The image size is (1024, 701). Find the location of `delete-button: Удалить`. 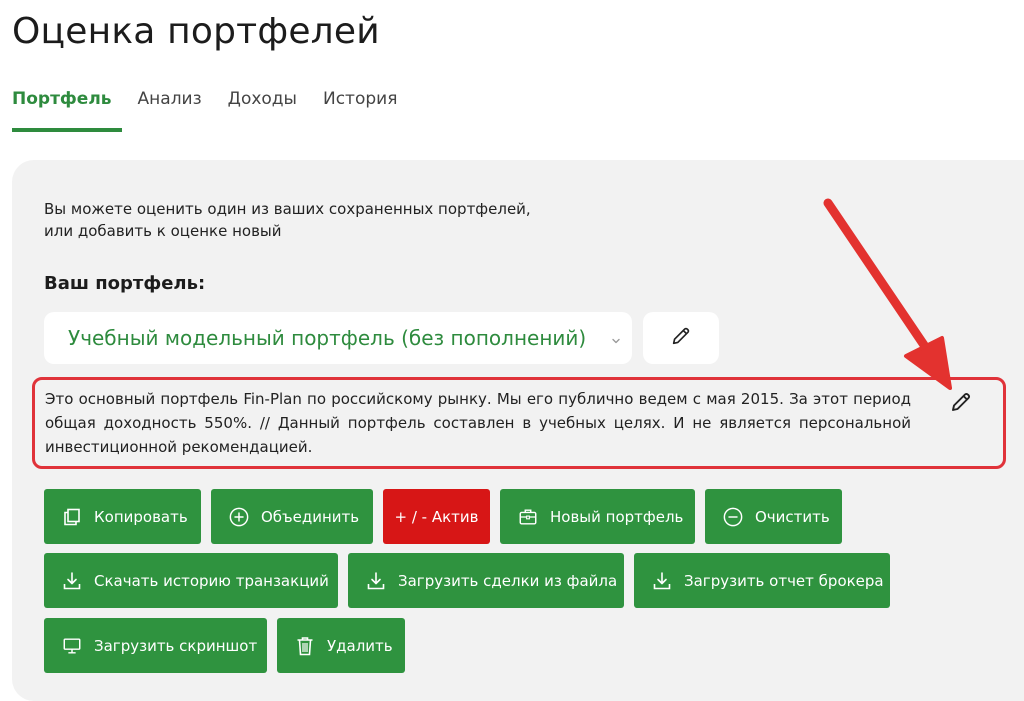

delete-button: Удалить is located at coordinates (341, 645).